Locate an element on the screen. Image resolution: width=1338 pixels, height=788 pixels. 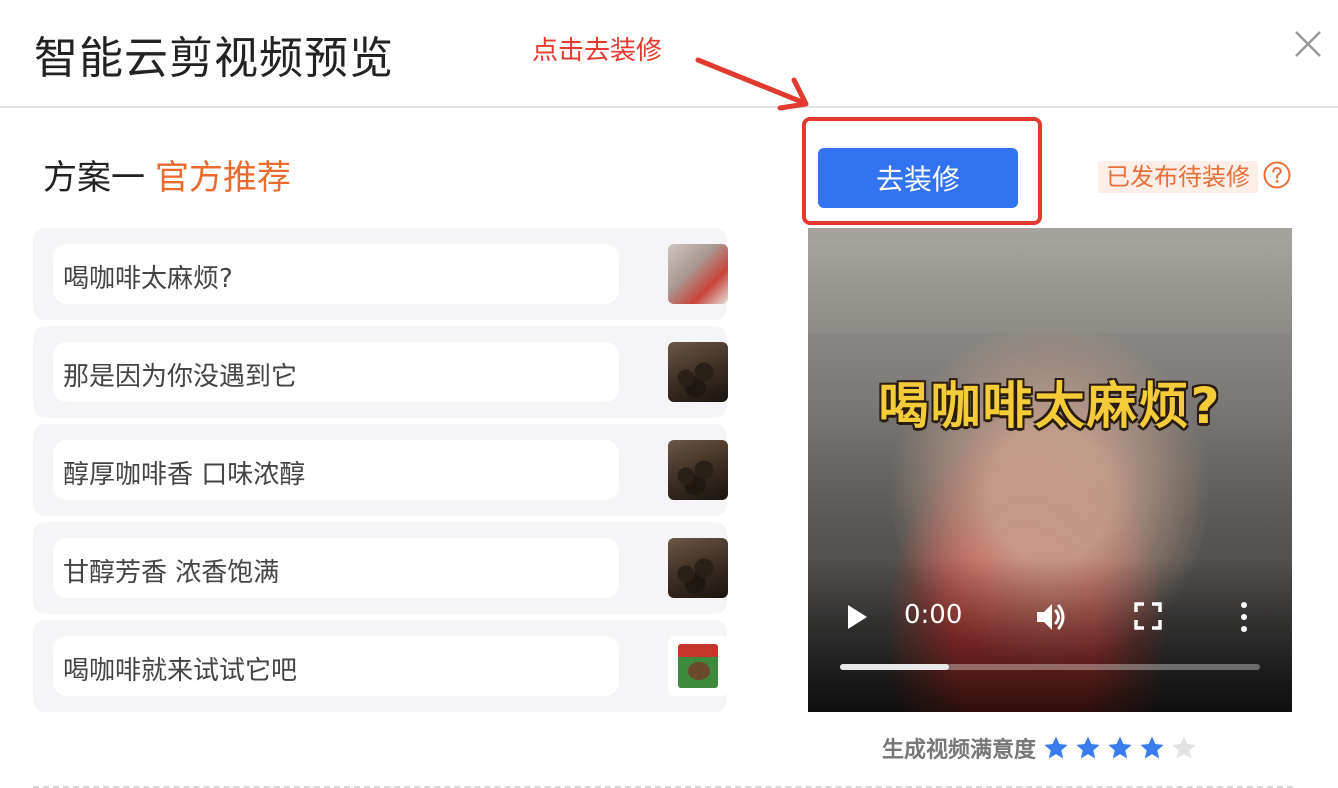
rating-label: 生成视频满意度 is located at coordinates (959, 750).